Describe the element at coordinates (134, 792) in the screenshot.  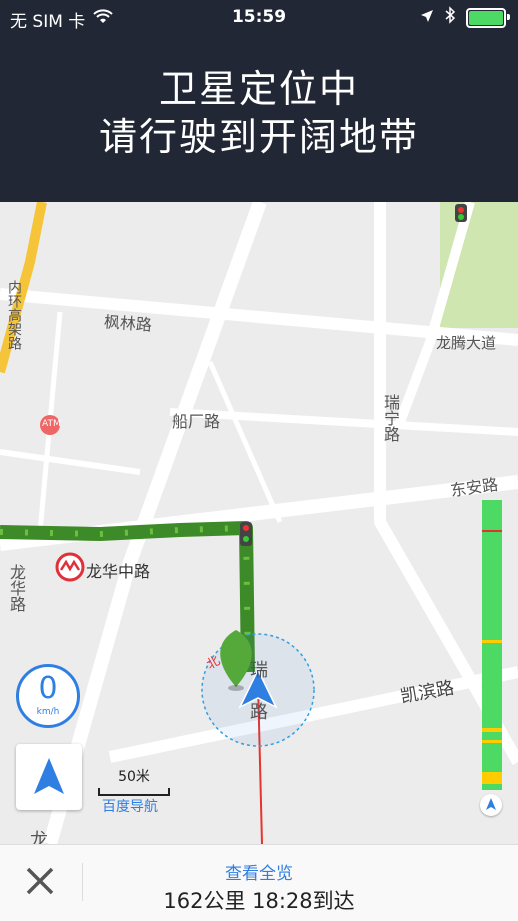
I see `scale-bar` at that location.